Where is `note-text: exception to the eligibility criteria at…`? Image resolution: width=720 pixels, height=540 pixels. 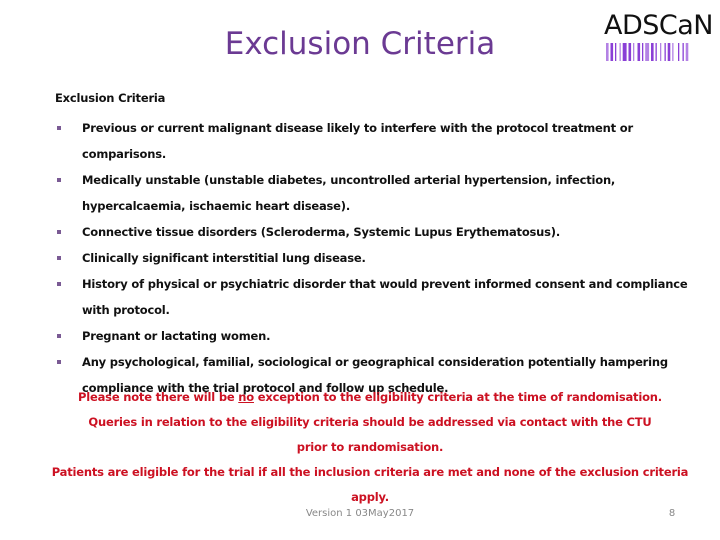 note-text: exception to the eligibility criteria at… is located at coordinates (457, 397).